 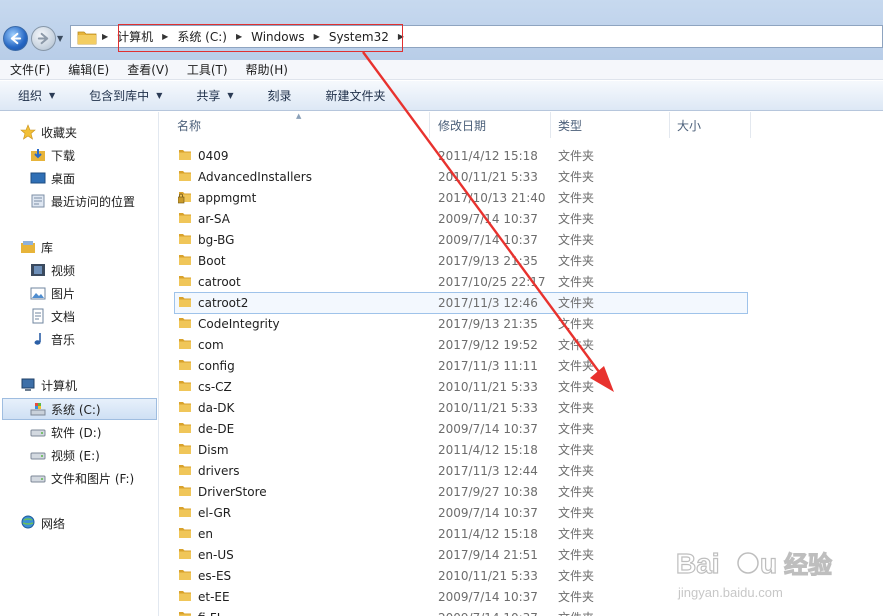 I want to click on sidebar-item-drive-e: 视频 (E:), so click(x=65, y=455).